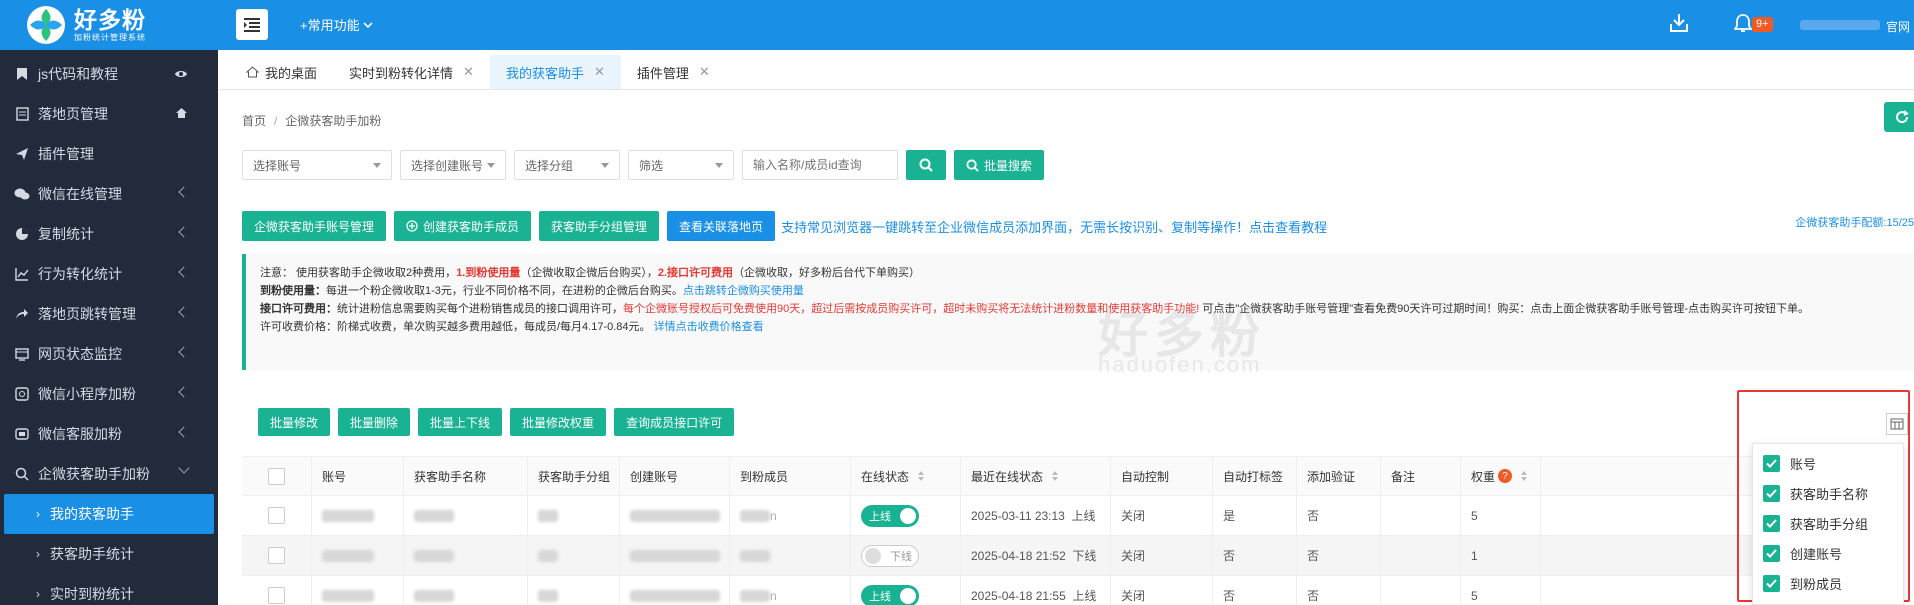  Describe the element at coordinates (681, 165) in the screenshot. I see `filter-select: 筛选` at that location.